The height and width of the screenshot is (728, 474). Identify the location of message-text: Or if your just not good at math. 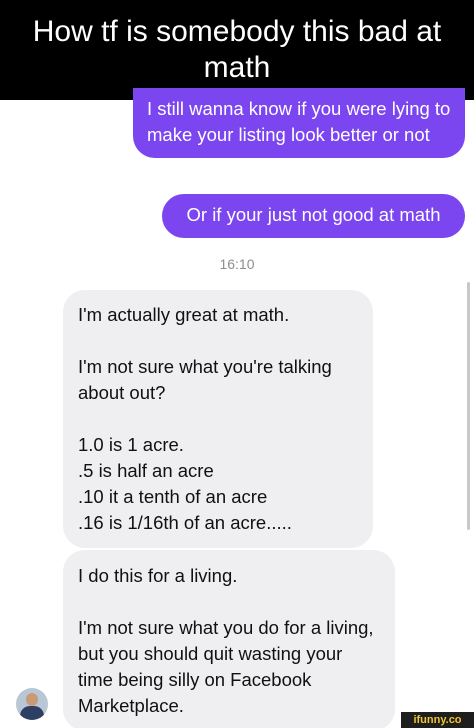
(313, 214).